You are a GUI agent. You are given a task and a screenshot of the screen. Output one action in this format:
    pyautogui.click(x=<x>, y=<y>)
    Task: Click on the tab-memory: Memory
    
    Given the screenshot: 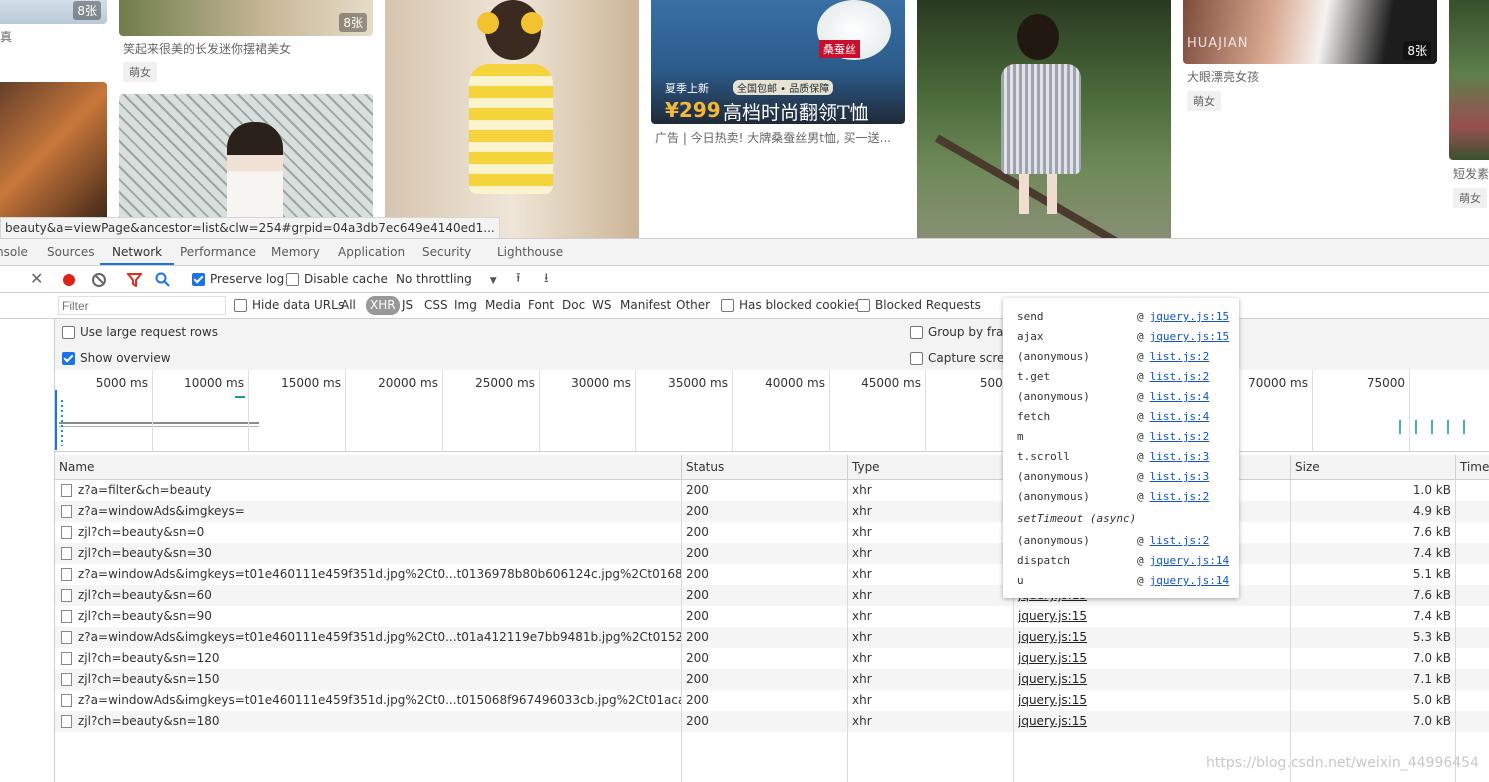 What is the action you would take?
    pyautogui.click(x=295, y=252)
    